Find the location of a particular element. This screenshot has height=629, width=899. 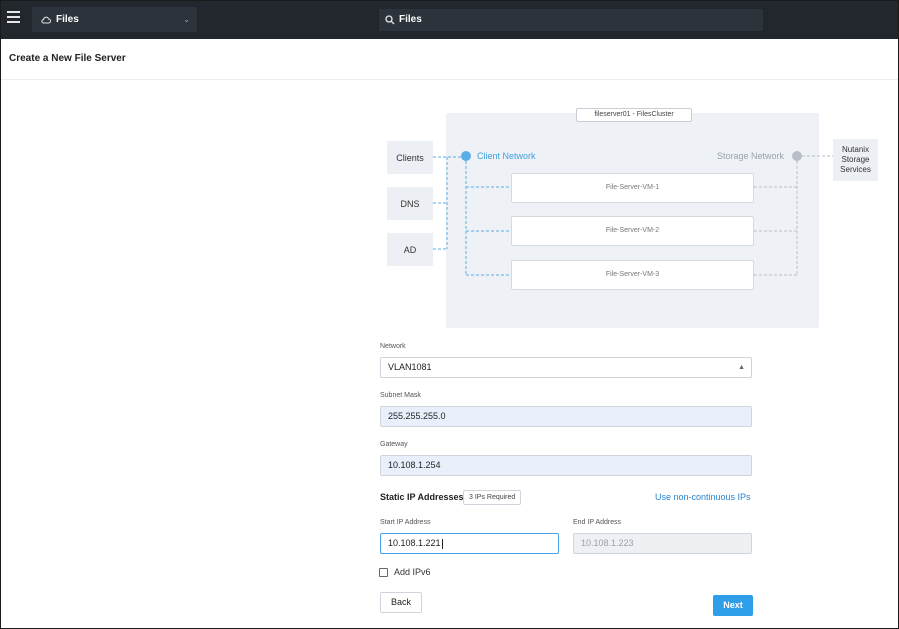

select-caret-icon: ▲︎ is located at coordinates (741, 367).